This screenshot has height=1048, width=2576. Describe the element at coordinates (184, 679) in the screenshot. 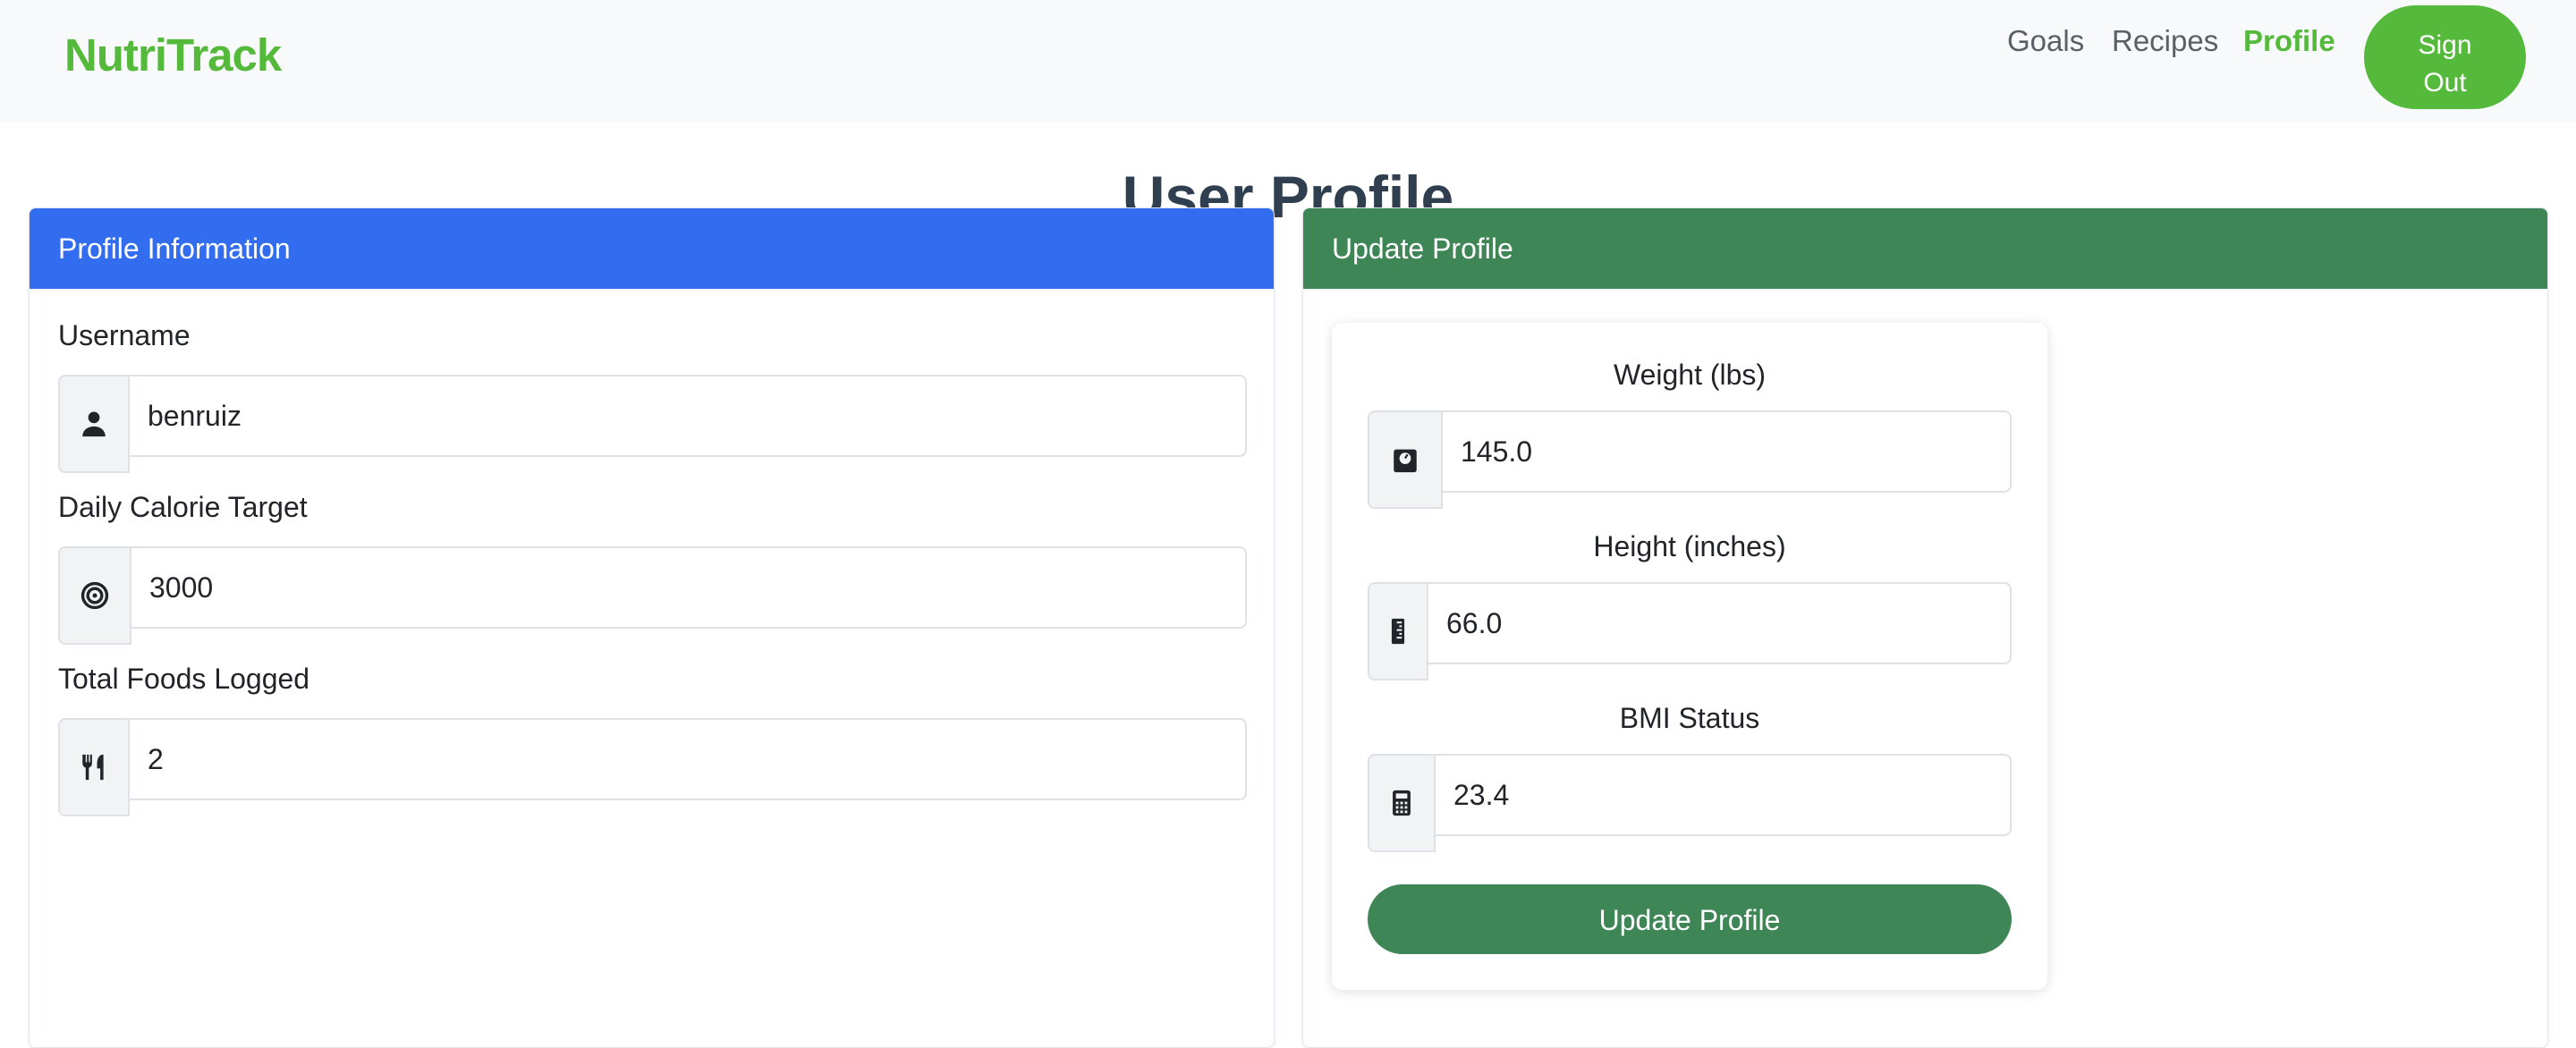

I see `total-foods-logged-label: Total Foods Logged` at that location.